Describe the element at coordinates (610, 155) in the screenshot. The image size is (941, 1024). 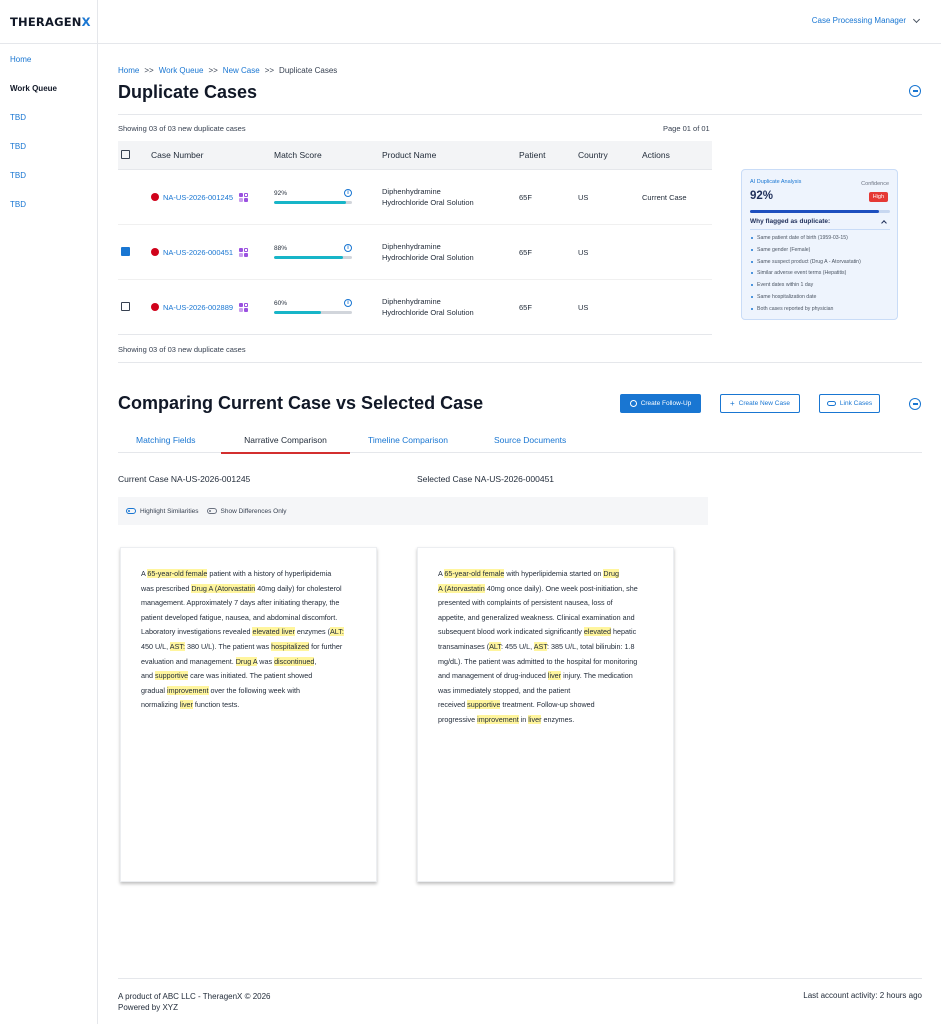
I see `col-country: Country` at that location.